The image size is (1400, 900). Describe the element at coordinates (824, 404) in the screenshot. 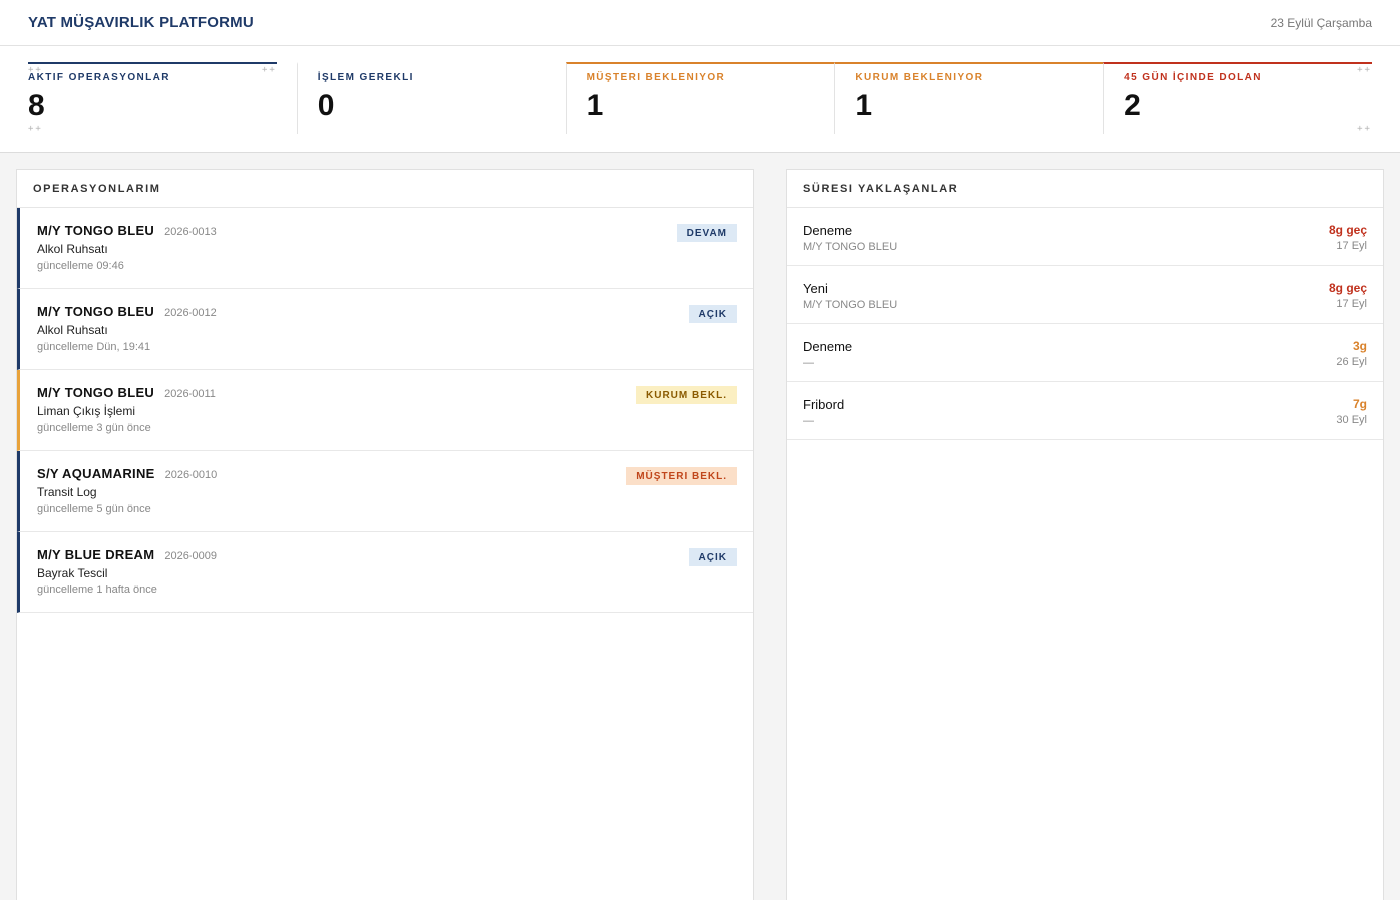

I see `deadline-title: Fribord` at that location.